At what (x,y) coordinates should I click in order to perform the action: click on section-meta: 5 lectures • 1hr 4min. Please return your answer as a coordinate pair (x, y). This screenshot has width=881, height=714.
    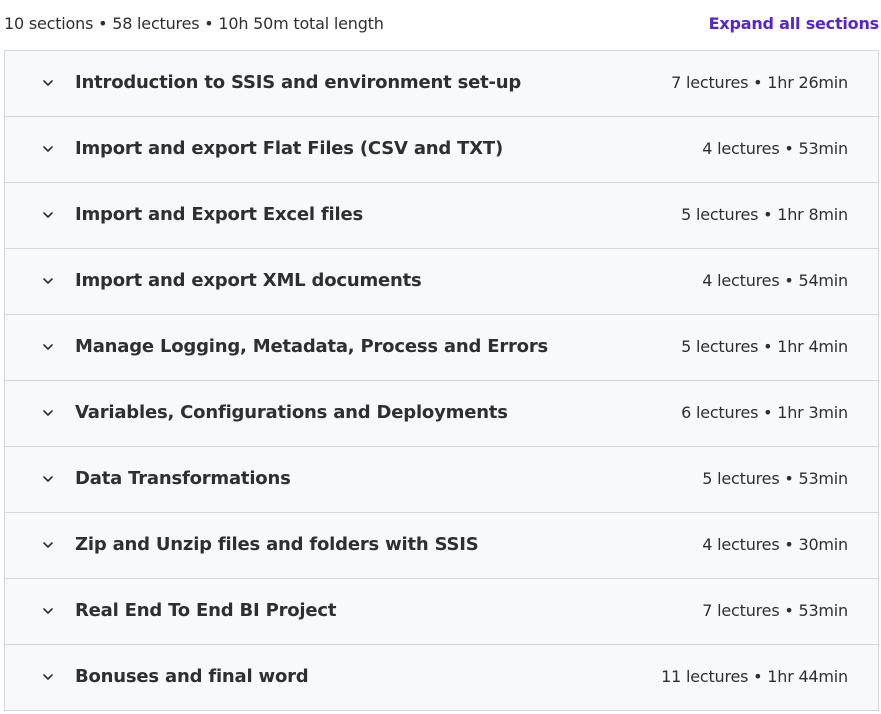
    Looking at the image, I should click on (764, 346).